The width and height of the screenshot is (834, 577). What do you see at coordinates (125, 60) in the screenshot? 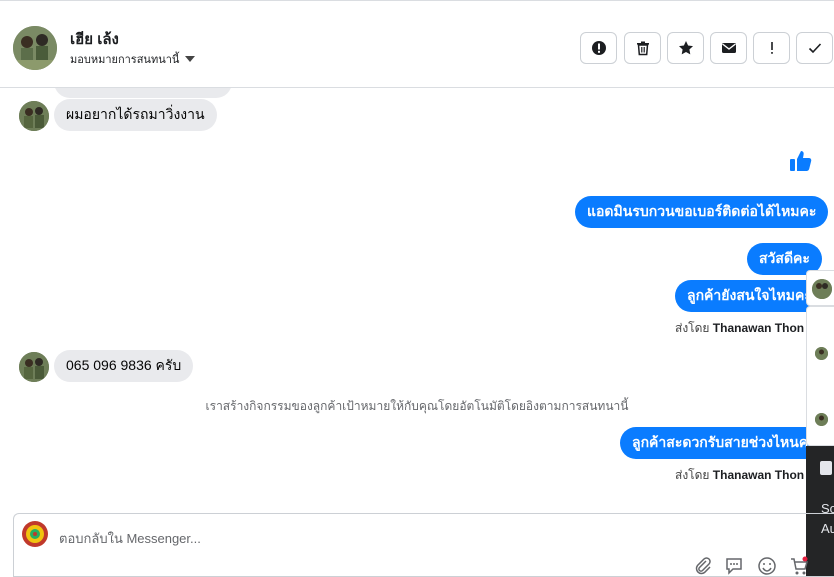
I see `assign-label: มอบหมายการสนทนานี้` at bounding box center [125, 60].